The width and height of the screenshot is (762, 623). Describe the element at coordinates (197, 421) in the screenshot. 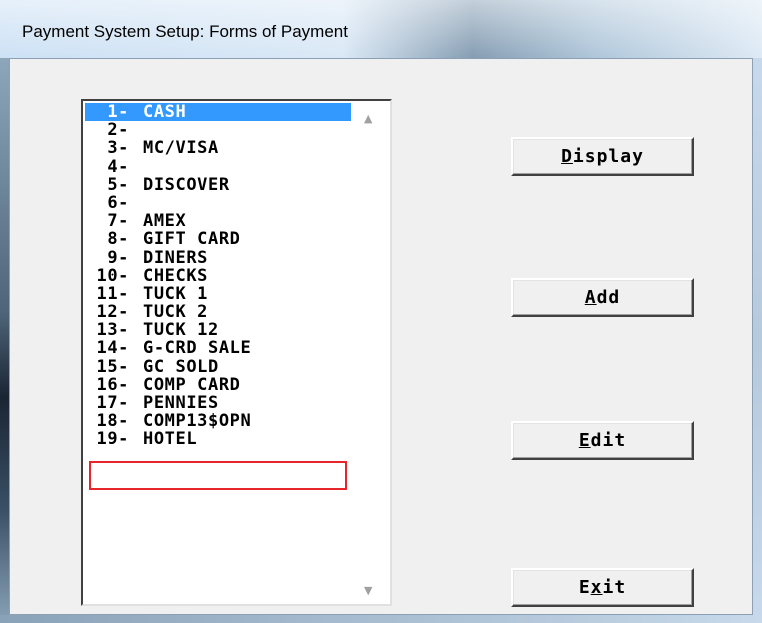

I see `list-item-label: COMP13$OPN` at that location.